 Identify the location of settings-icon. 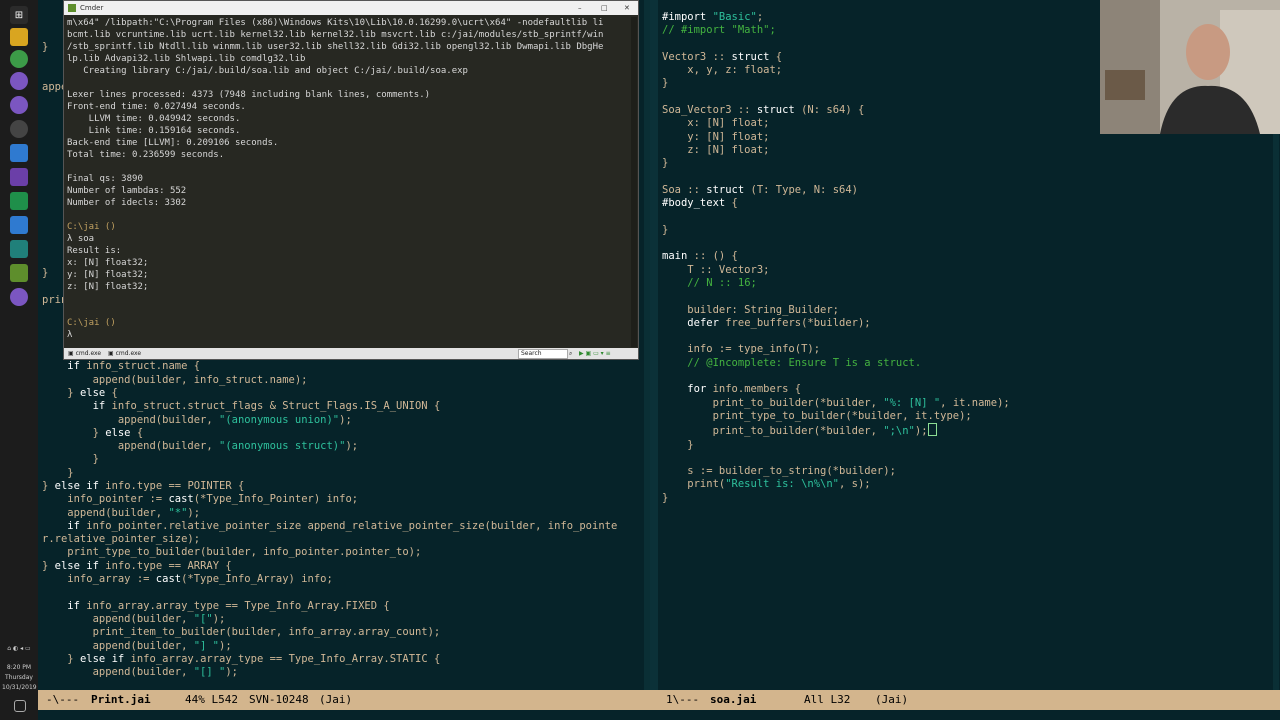
(19, 129).